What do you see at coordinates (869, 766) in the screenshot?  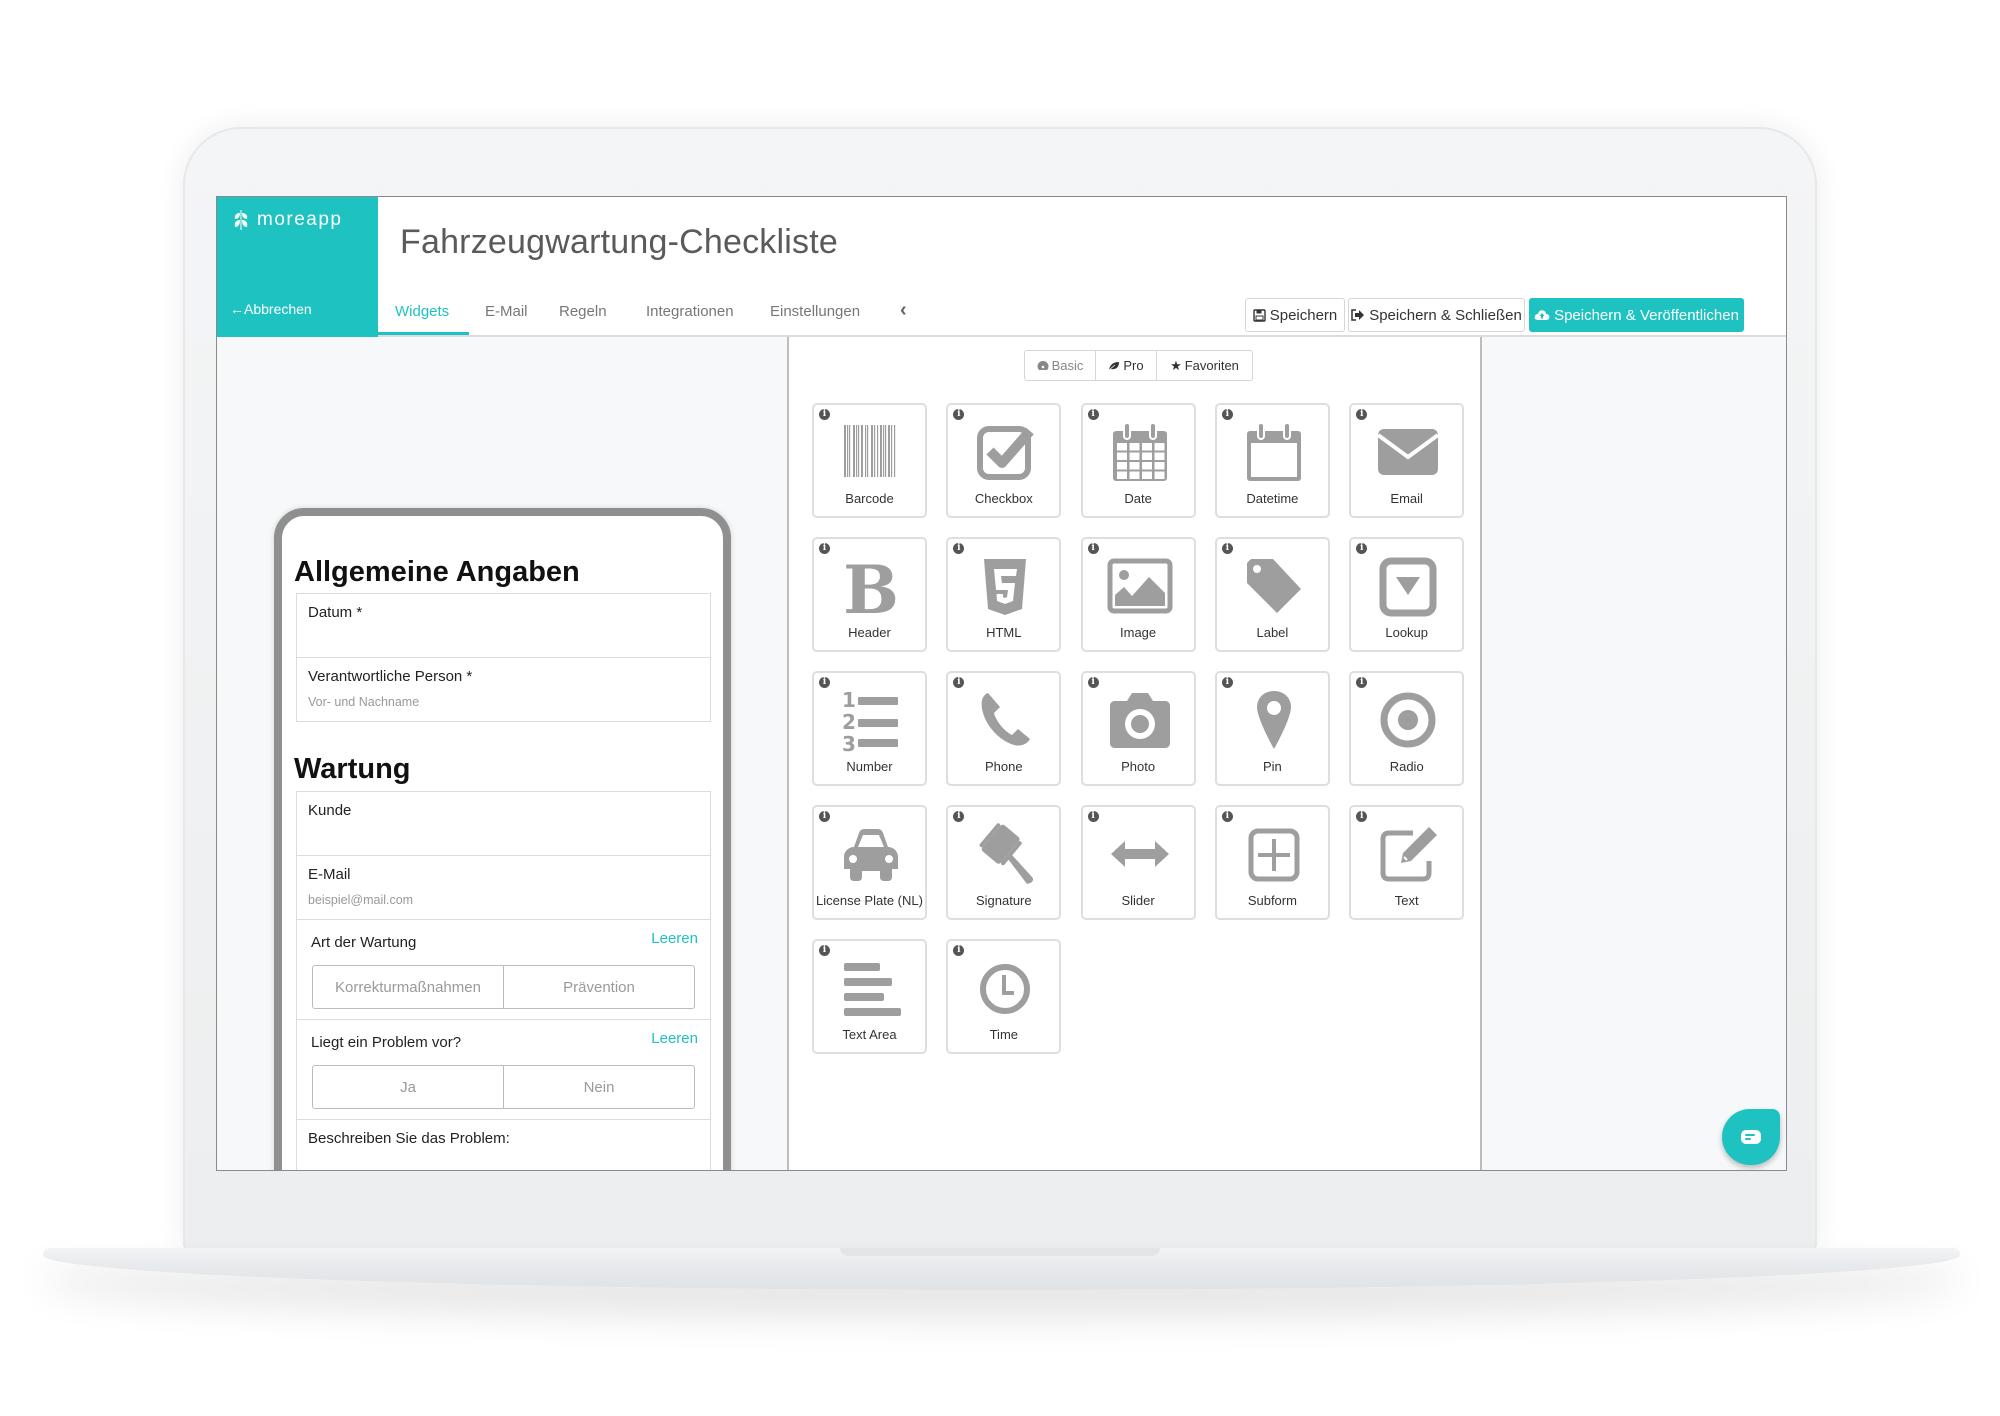 I see `widget-label: Number` at bounding box center [869, 766].